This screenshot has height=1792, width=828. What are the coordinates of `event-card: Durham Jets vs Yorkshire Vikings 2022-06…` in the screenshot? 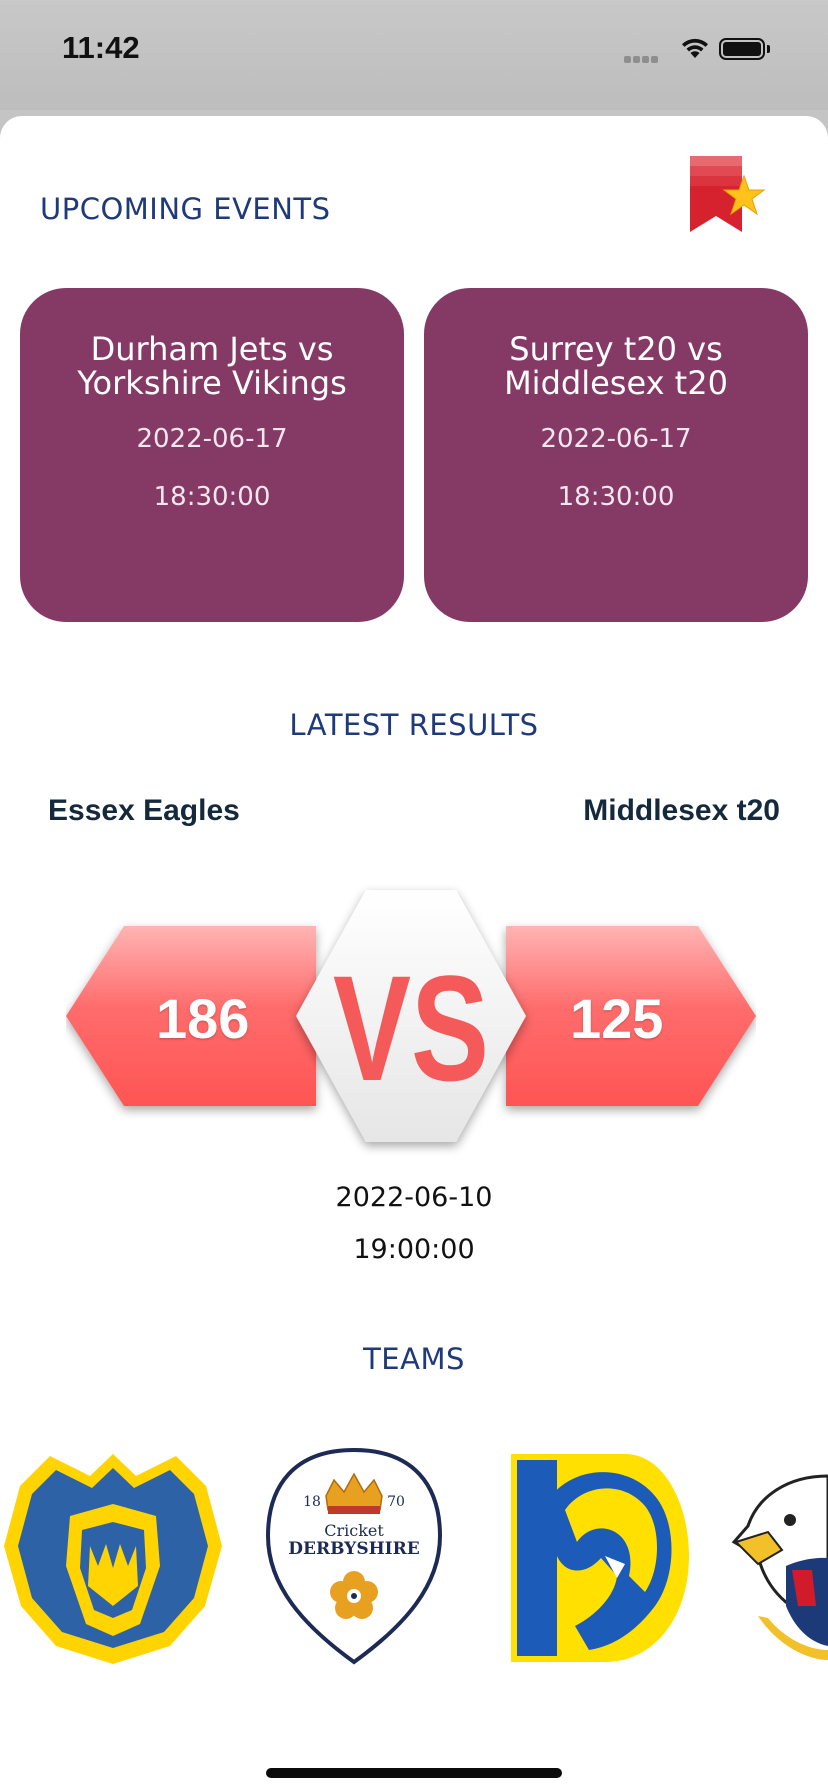 It's located at (212, 455).